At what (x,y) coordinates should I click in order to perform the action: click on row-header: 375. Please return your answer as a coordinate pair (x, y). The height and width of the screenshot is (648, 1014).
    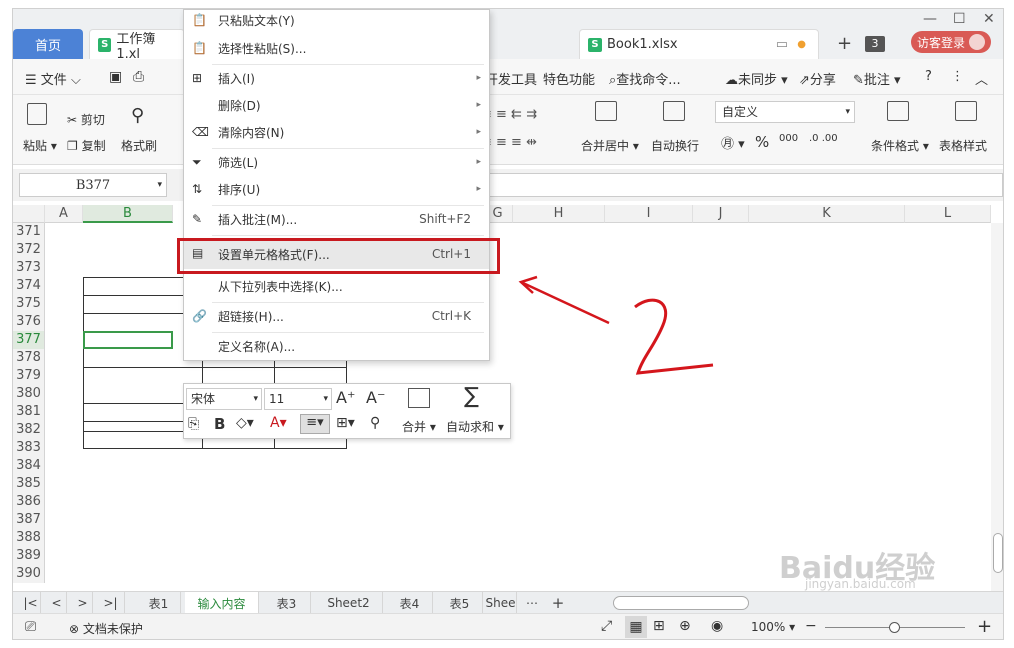
    Looking at the image, I should click on (29, 304).